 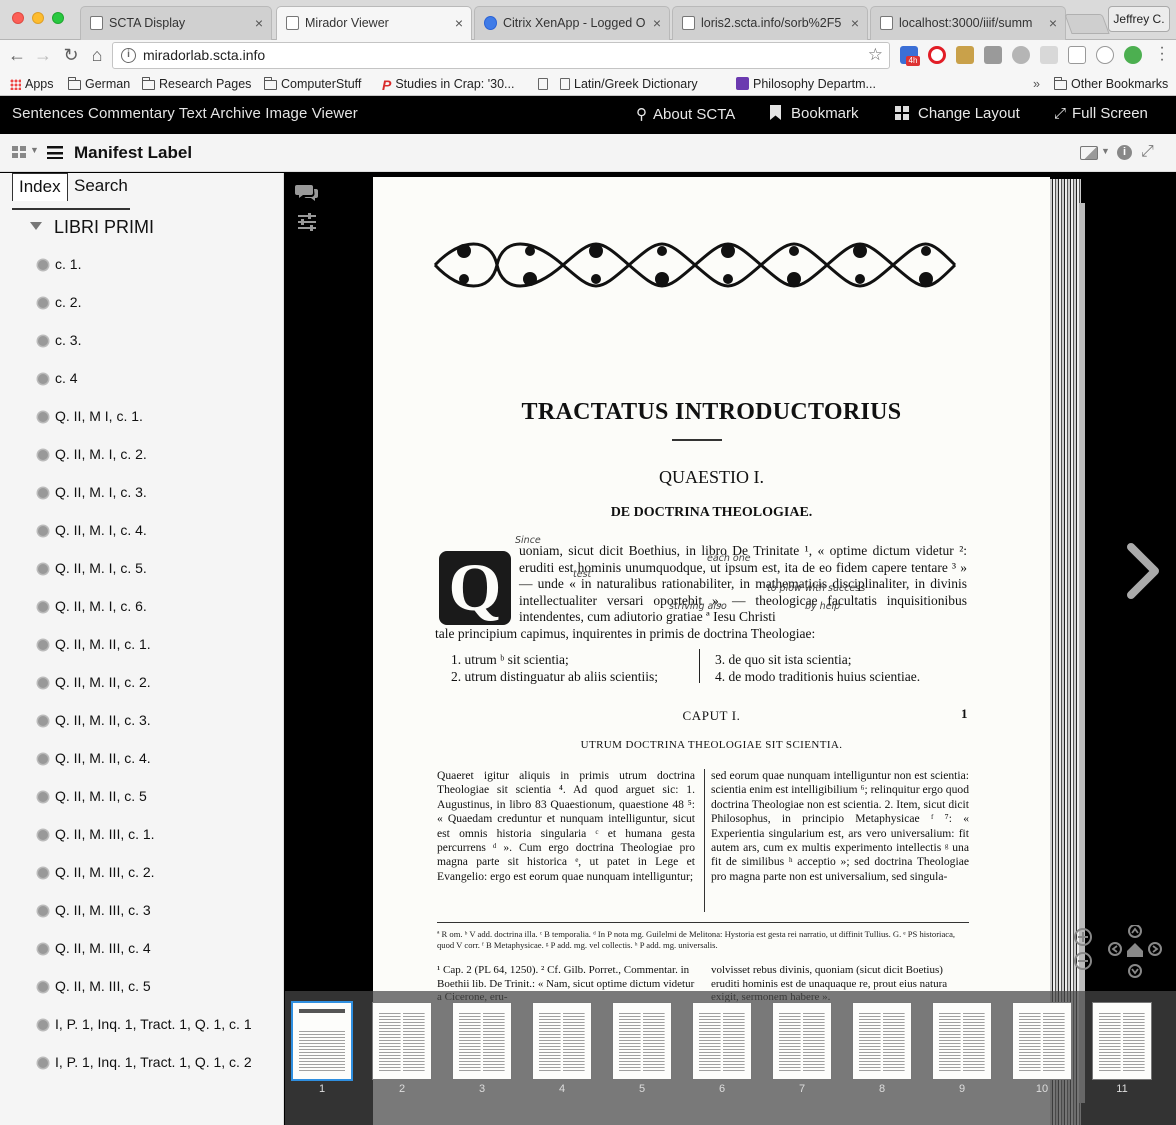 What do you see at coordinates (1162, 54) in the screenshot?
I see `browser-menu-icon: · · ·` at bounding box center [1162, 54].